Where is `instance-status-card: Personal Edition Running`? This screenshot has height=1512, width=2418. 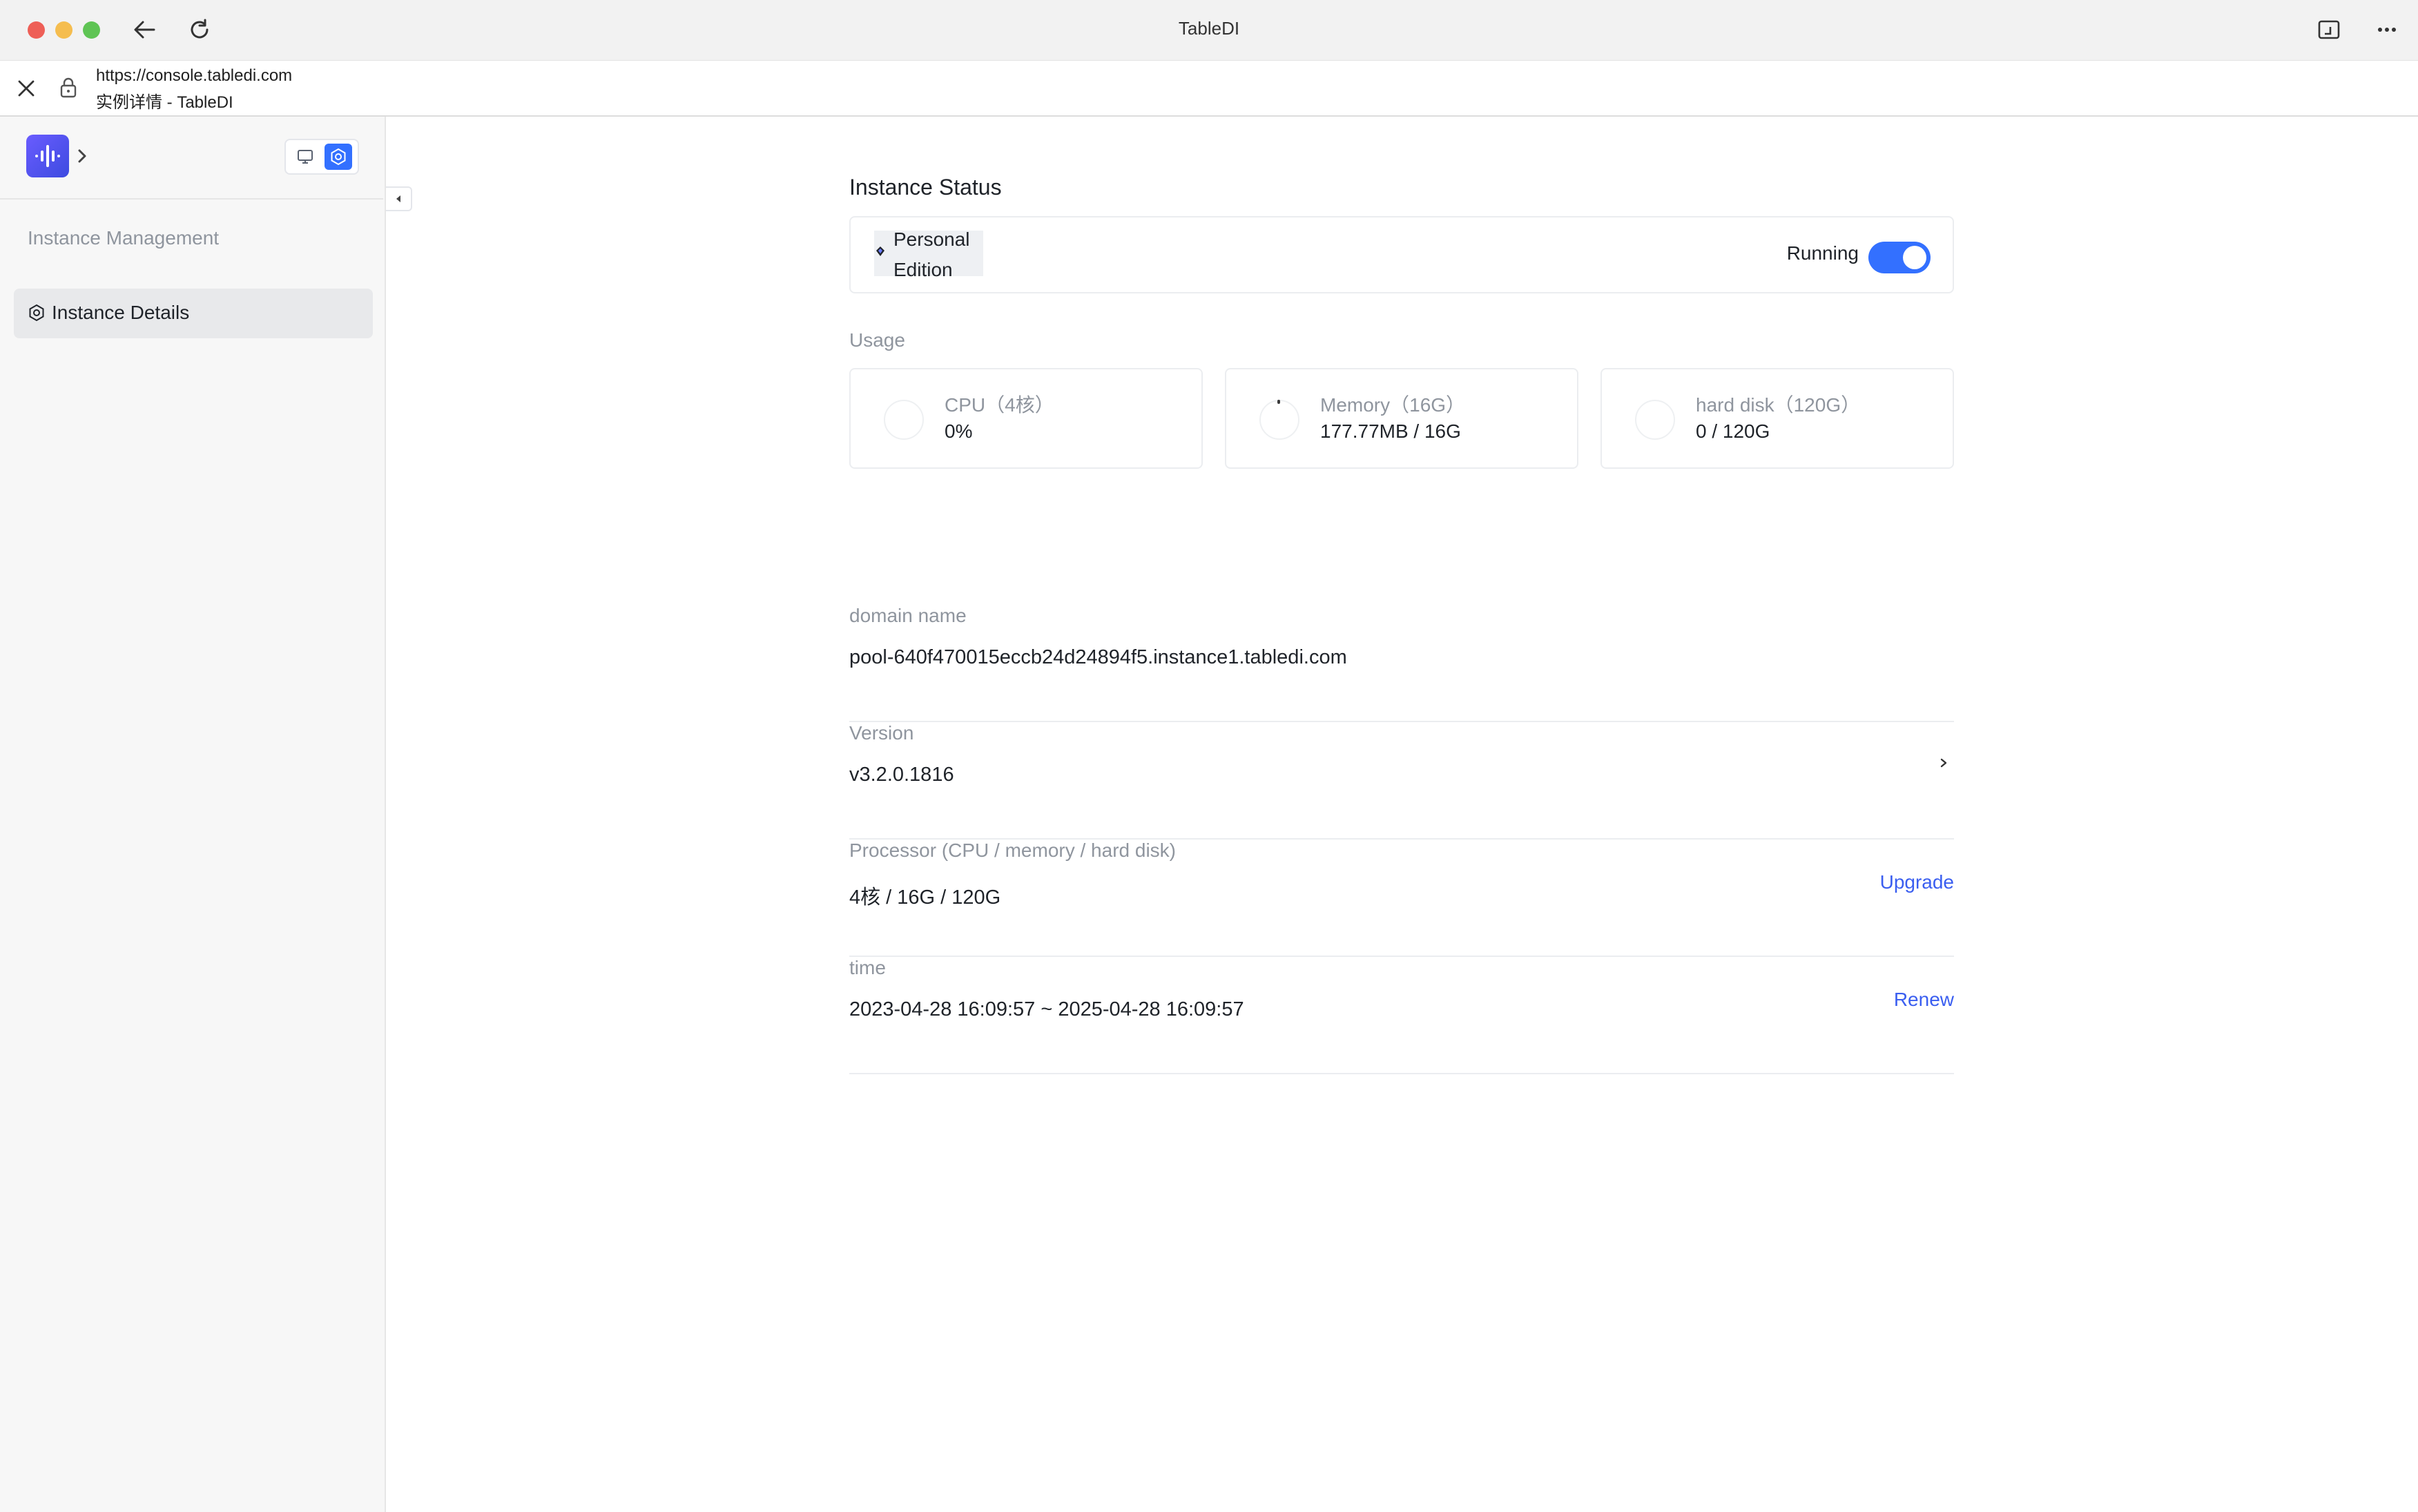 instance-status-card: Personal Edition Running is located at coordinates (1401, 255).